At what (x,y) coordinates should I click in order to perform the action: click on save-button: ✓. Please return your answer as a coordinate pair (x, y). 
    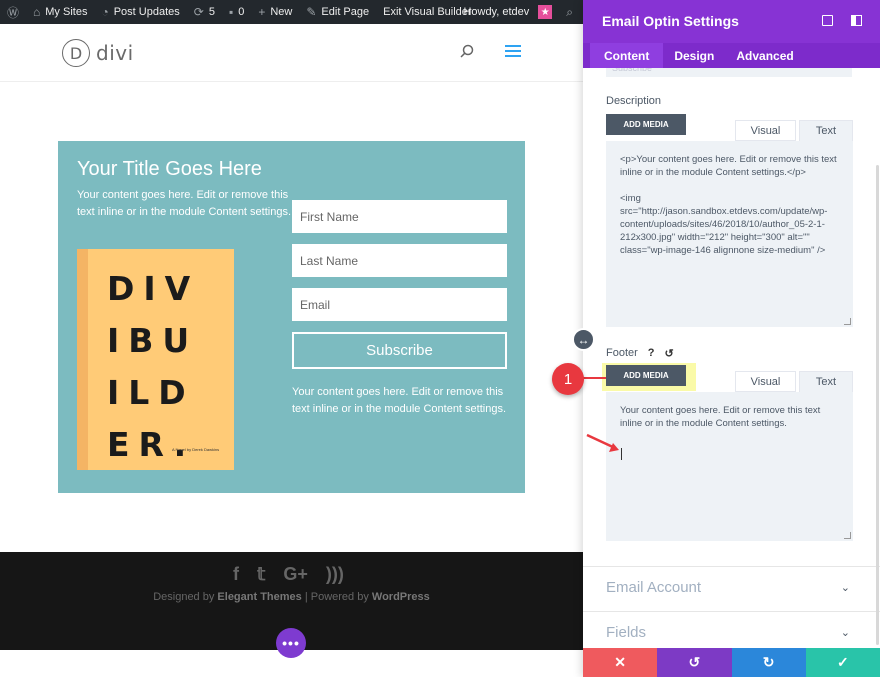
    Looking at the image, I should click on (842, 662).